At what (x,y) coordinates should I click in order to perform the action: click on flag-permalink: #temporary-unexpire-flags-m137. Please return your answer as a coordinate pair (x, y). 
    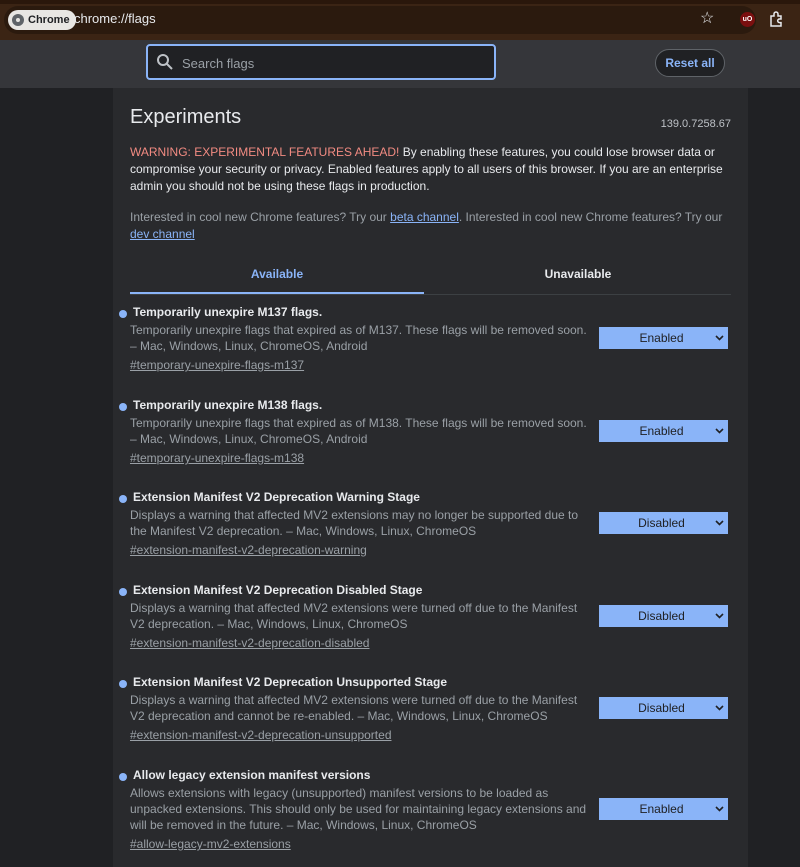
    Looking at the image, I should click on (217, 365).